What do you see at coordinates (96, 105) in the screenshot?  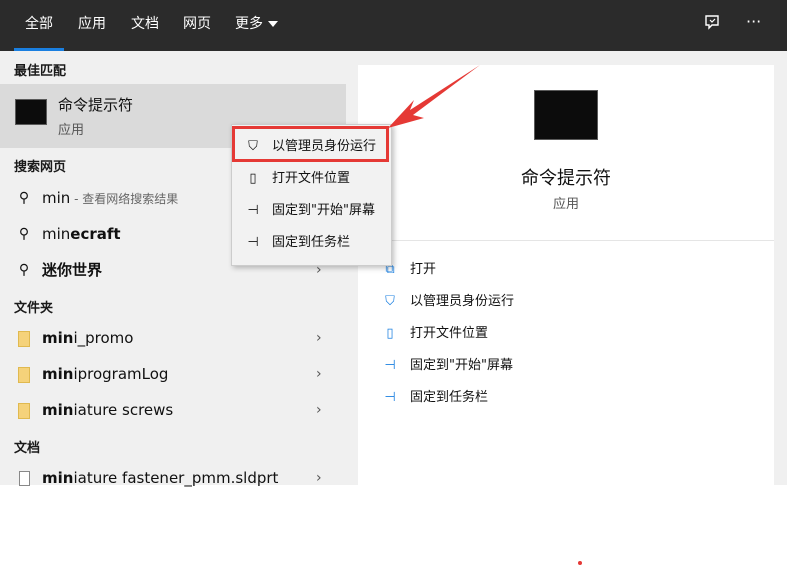 I see `best-match-title: 命令提示符` at bounding box center [96, 105].